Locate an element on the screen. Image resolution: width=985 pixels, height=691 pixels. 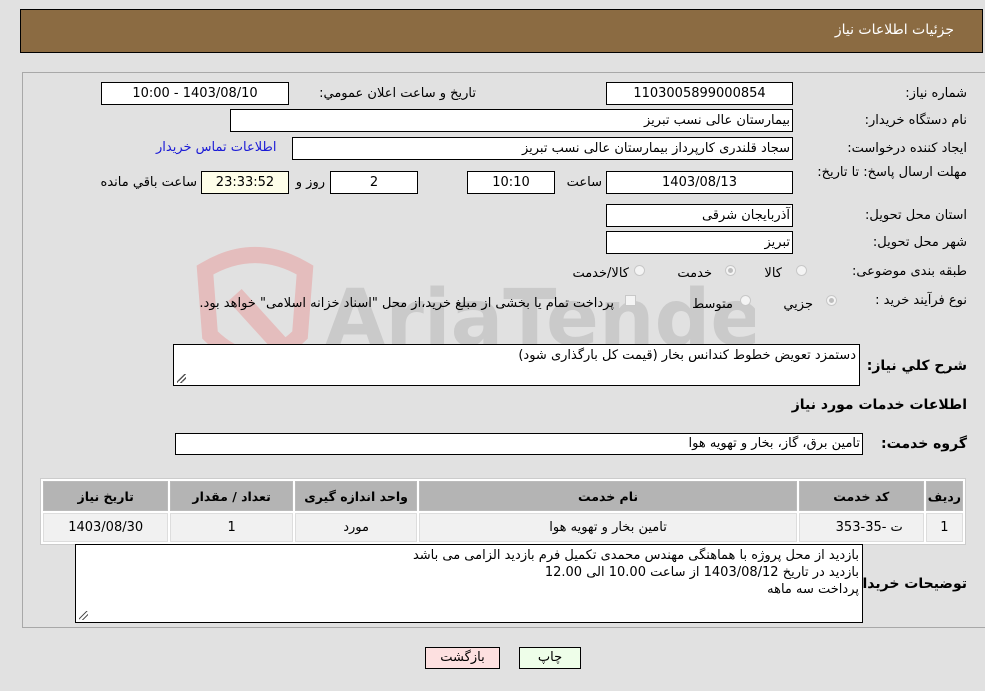
process-radio-medium is located at coordinates (745, 300).